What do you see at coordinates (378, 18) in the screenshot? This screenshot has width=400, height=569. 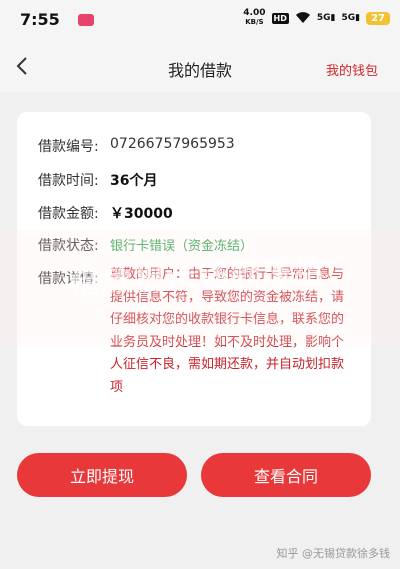 I see `battery-icon: 27` at bounding box center [378, 18].